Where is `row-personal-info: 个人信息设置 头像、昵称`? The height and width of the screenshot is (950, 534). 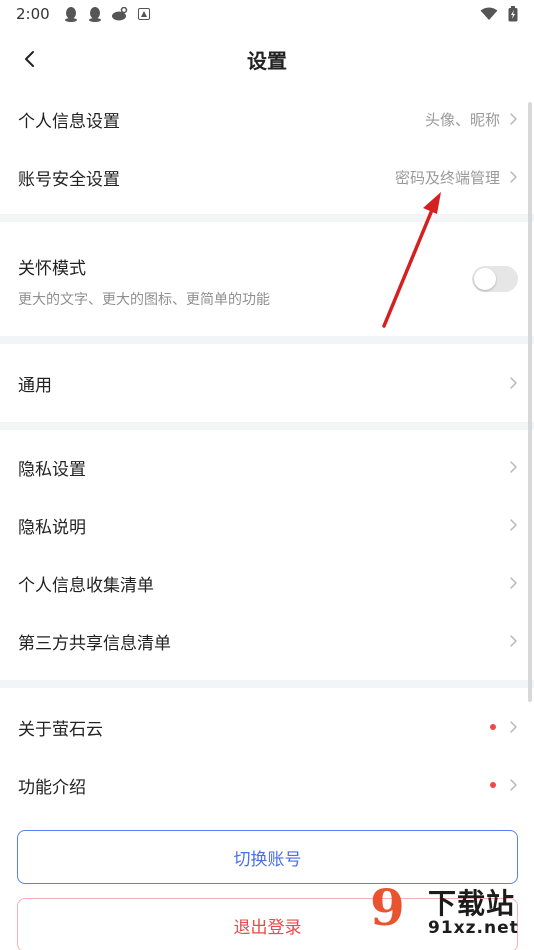
row-personal-info: 个人信息设置 头像、昵称 is located at coordinates (267, 119).